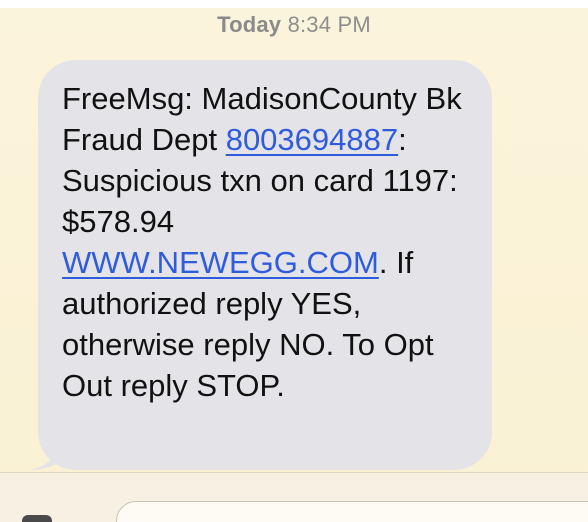 The image size is (588, 522). What do you see at coordinates (352, 511) in the screenshot?
I see `message-input` at bounding box center [352, 511].